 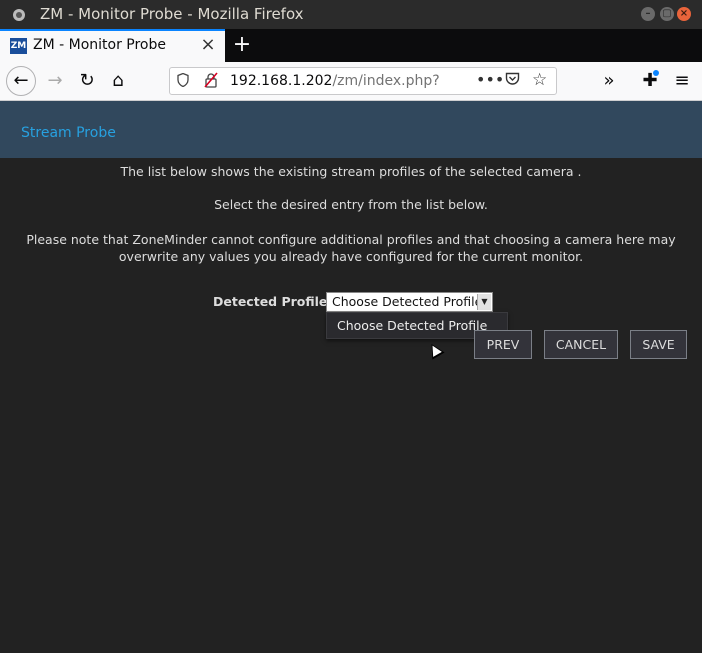 I want to click on url-bar: 192.168.1.202/zm/index.php? ••• ☆, so click(x=363, y=81).